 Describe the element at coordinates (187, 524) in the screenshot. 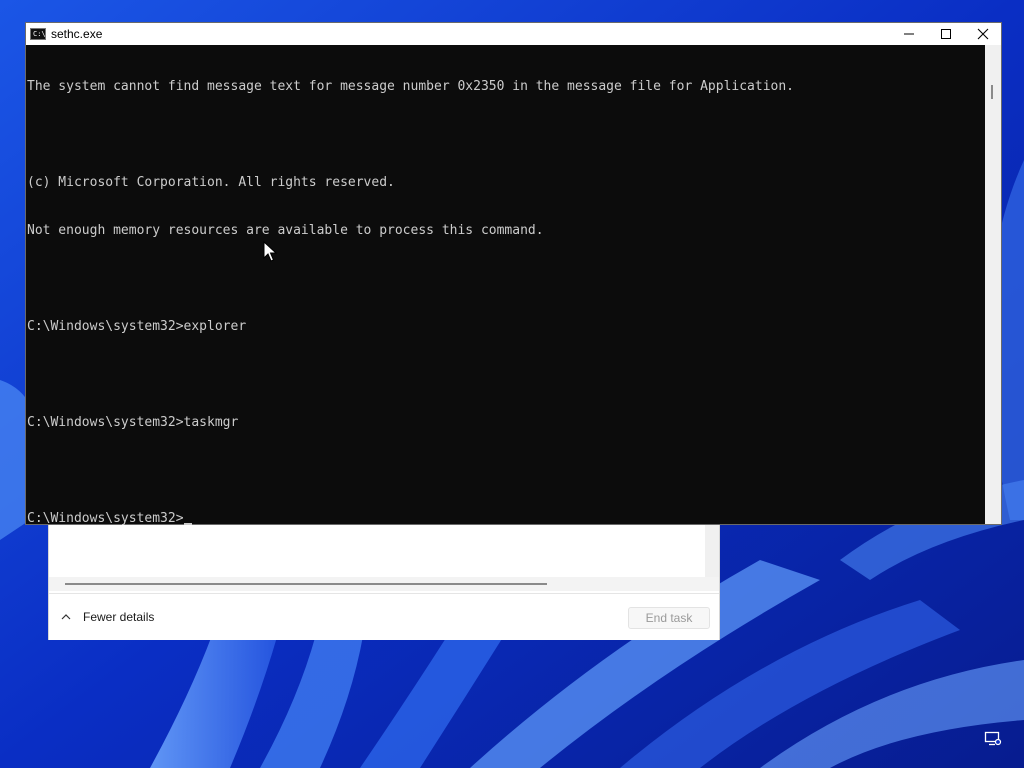

I see `text-cursor` at that location.